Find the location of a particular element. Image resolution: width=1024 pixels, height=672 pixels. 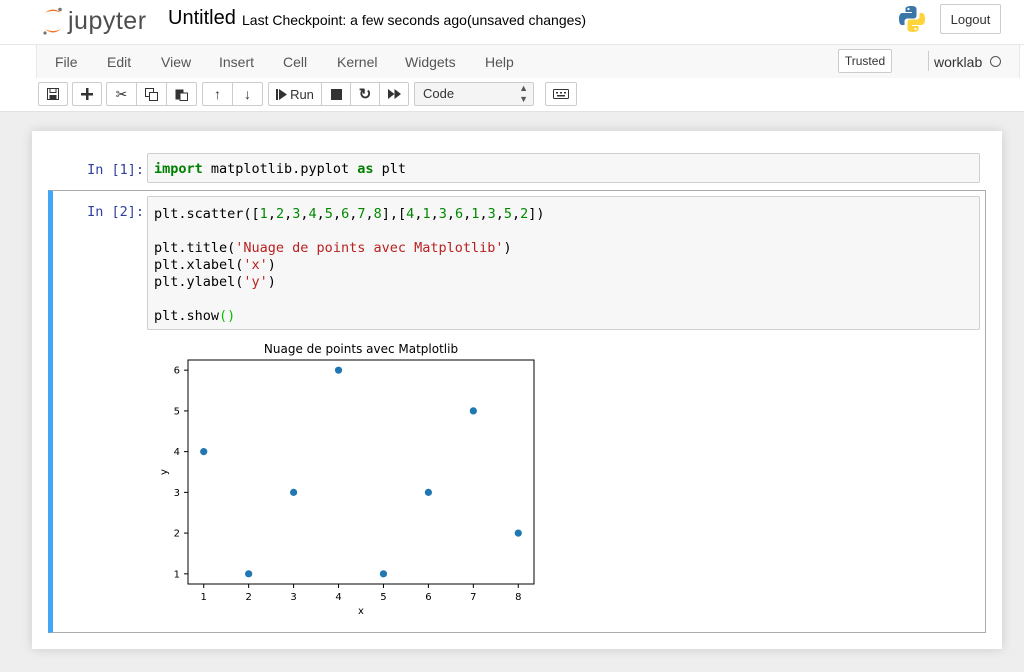

step-forward-icon is located at coordinates (282, 94).